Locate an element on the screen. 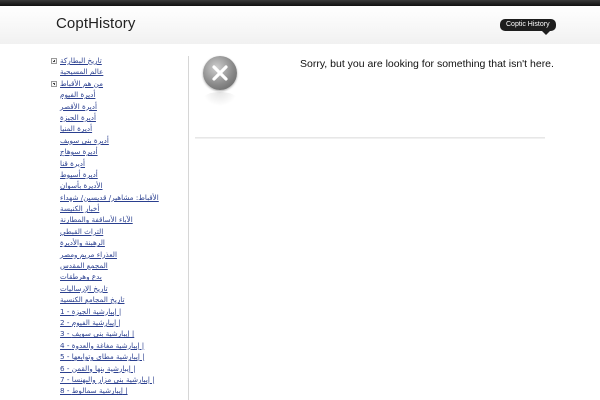  sidebar-item: 8 - إيبارشية سمالوط | is located at coordinates (118, 391).